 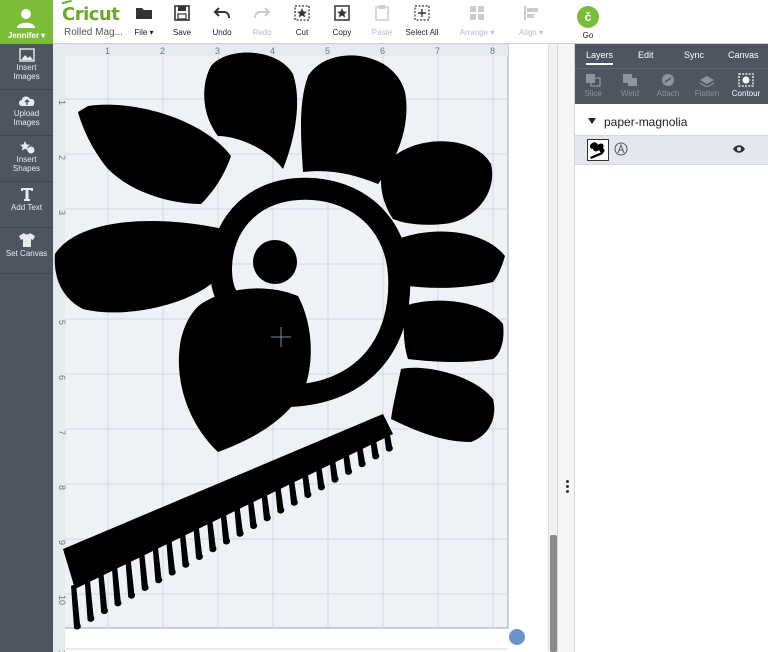 I want to click on insert-shapes-label-1: Insert, so click(x=26, y=159).